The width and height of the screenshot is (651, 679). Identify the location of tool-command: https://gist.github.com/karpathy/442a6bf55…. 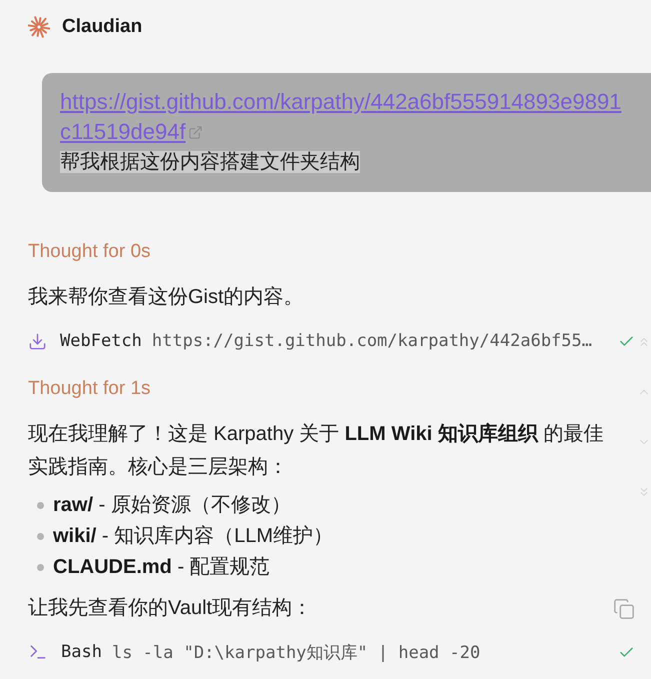
(372, 341).